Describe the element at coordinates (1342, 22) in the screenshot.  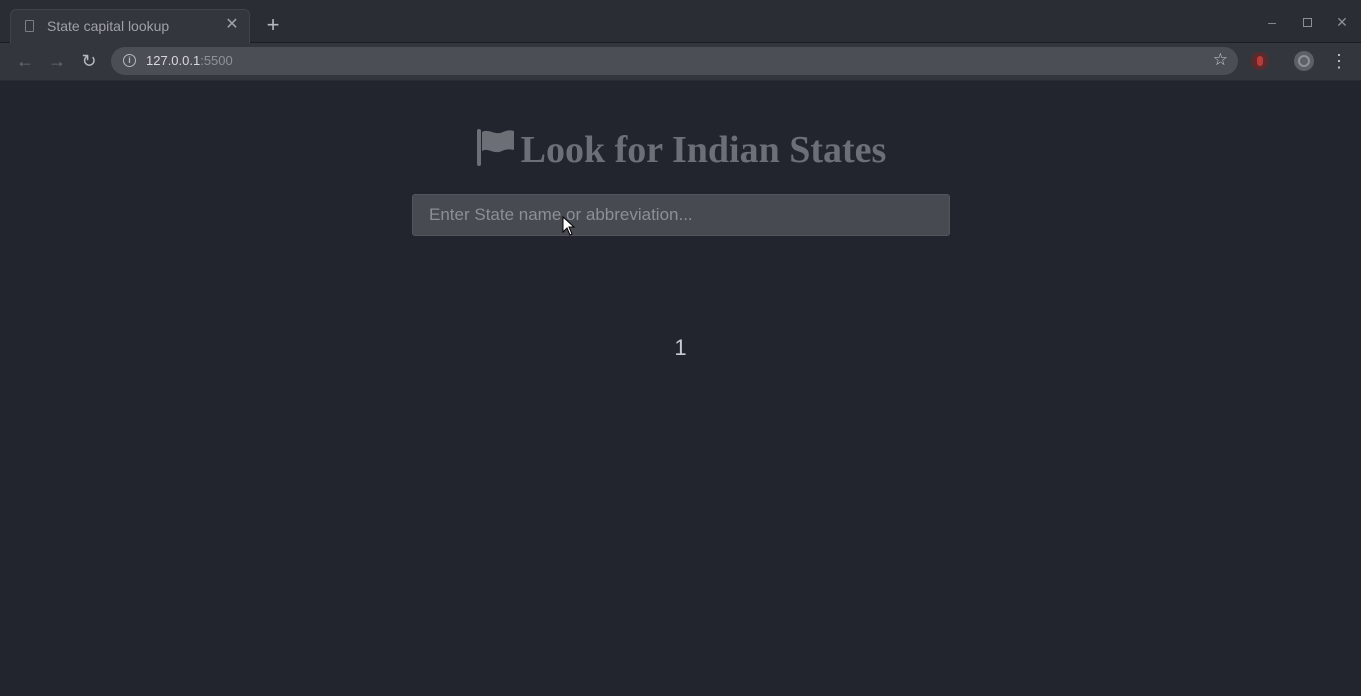
I see `close-window-button: ✕` at that location.